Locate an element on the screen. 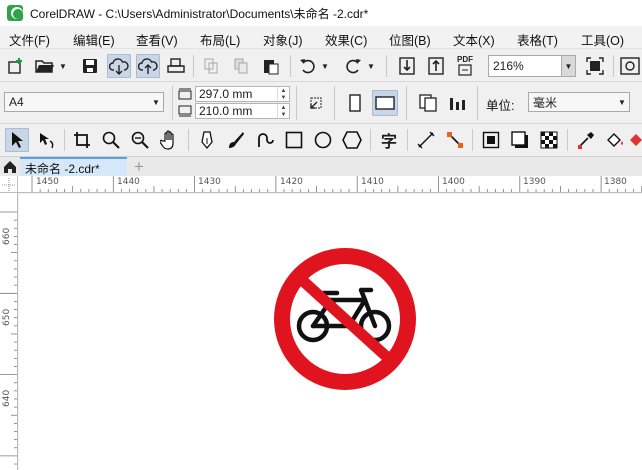 Image resolution: width=642 pixels, height=470 pixels. ruler-label: 1420 is located at coordinates (291, 182).